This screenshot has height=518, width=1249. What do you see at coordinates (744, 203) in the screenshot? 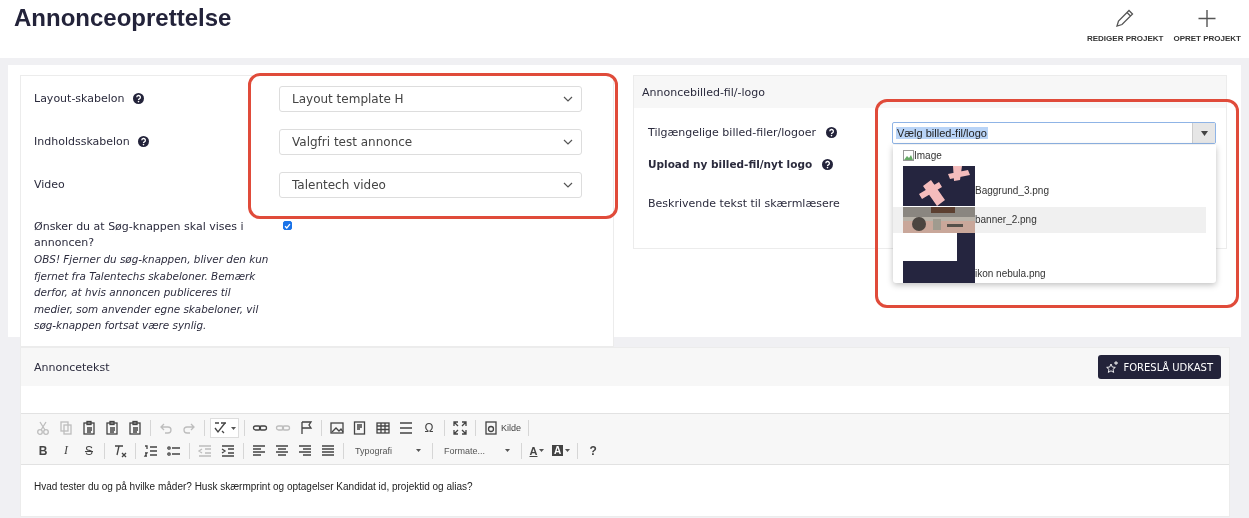
I see `field-label: Beskrivende tekst til skærmlæsere` at bounding box center [744, 203].